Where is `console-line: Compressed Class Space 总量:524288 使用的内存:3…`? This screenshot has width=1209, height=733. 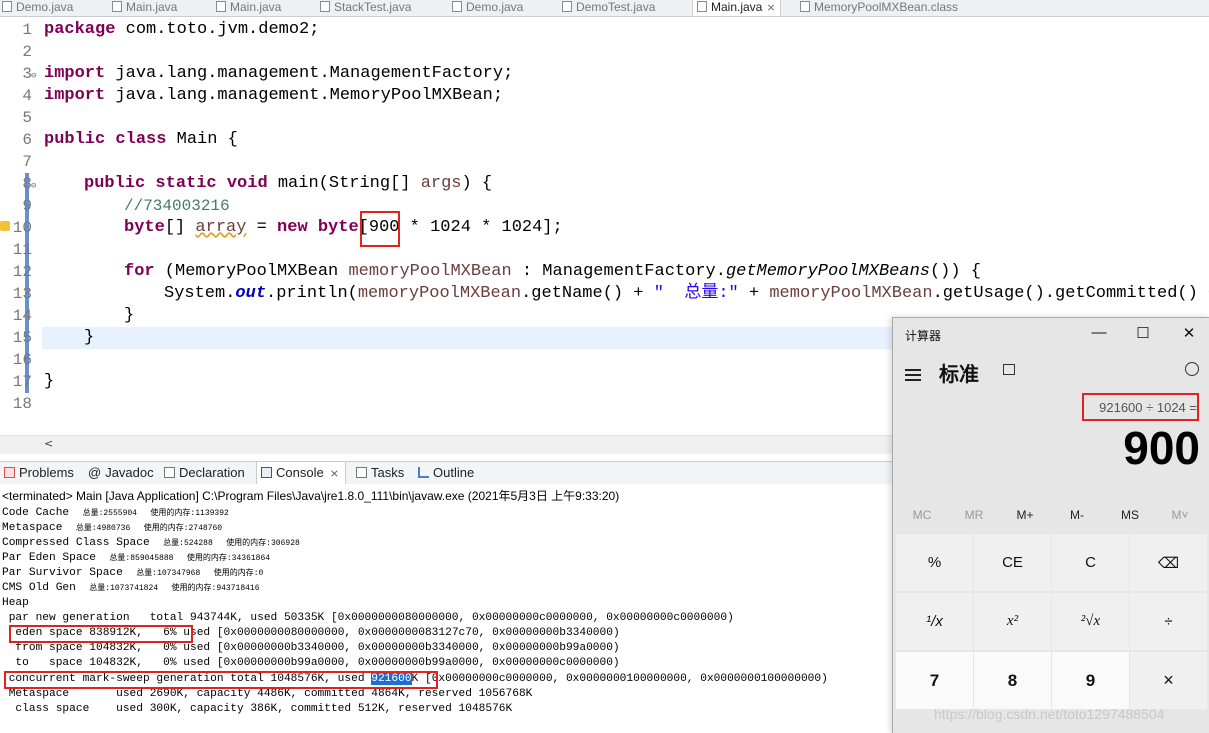
console-line: Compressed Class Space 总量:524288 使用的内存:3… is located at coordinates (151, 543).